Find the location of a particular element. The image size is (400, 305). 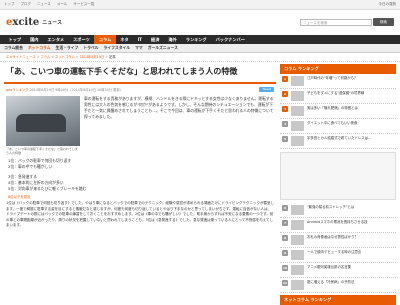

topbar-link-blog: ブログ is located at coordinates (26, 4).